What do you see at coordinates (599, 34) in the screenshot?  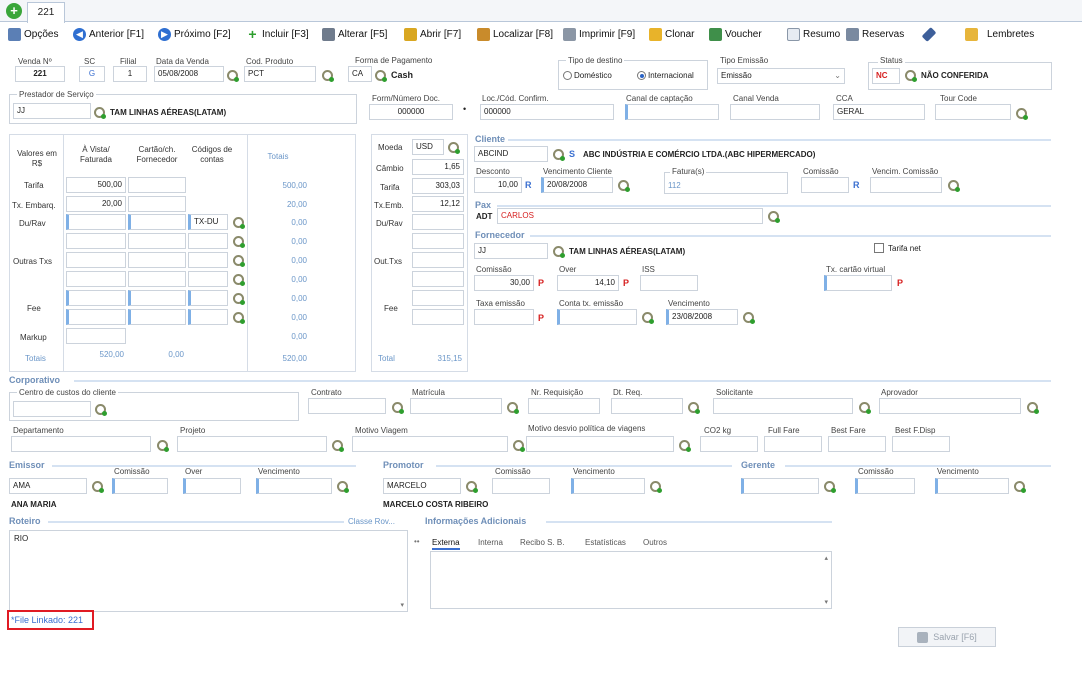 I see `imprimir-button: Imprimir [F9]` at bounding box center [599, 34].